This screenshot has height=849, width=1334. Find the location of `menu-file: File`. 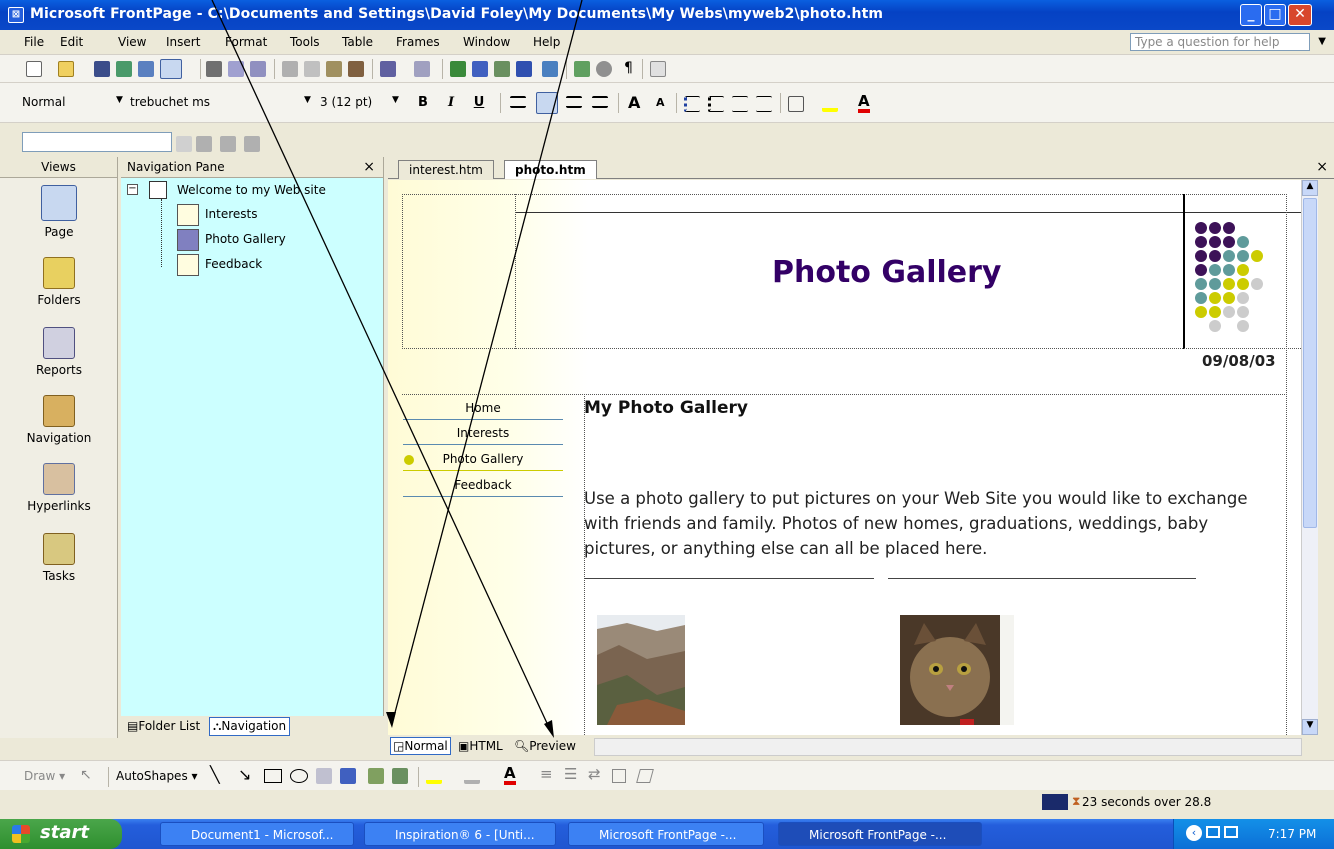

menu-file: File is located at coordinates (34, 42).